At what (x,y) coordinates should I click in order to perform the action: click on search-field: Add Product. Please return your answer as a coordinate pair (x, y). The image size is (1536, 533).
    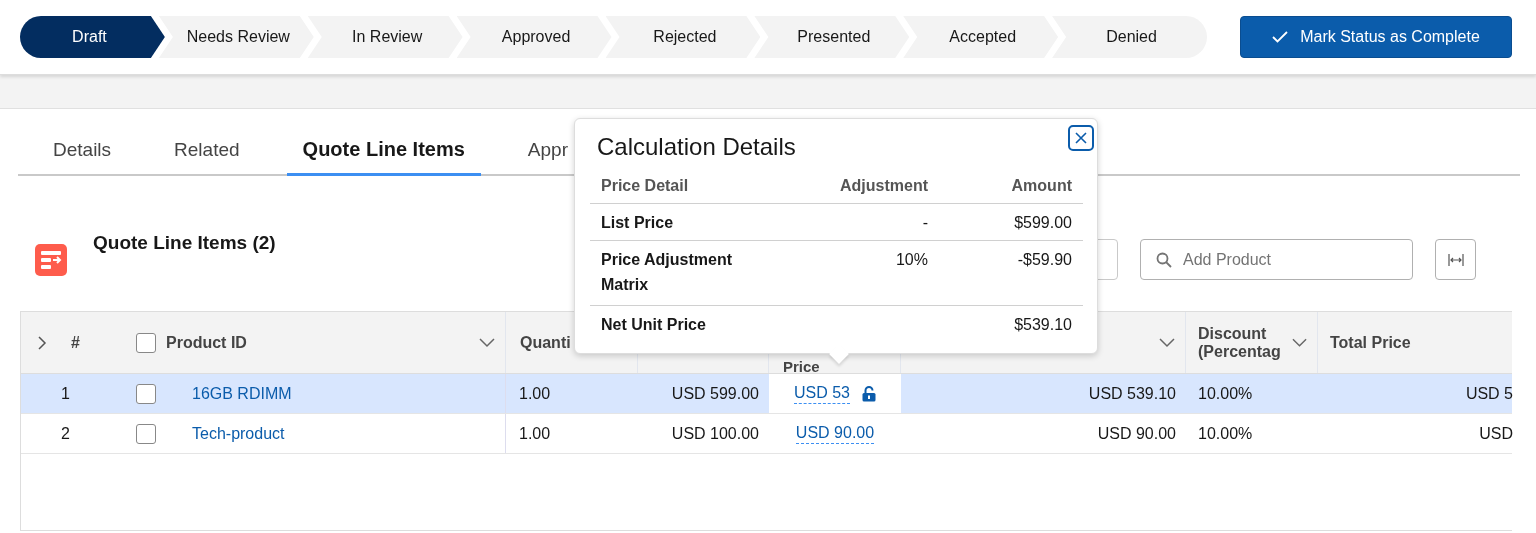
    Looking at the image, I should click on (1276, 259).